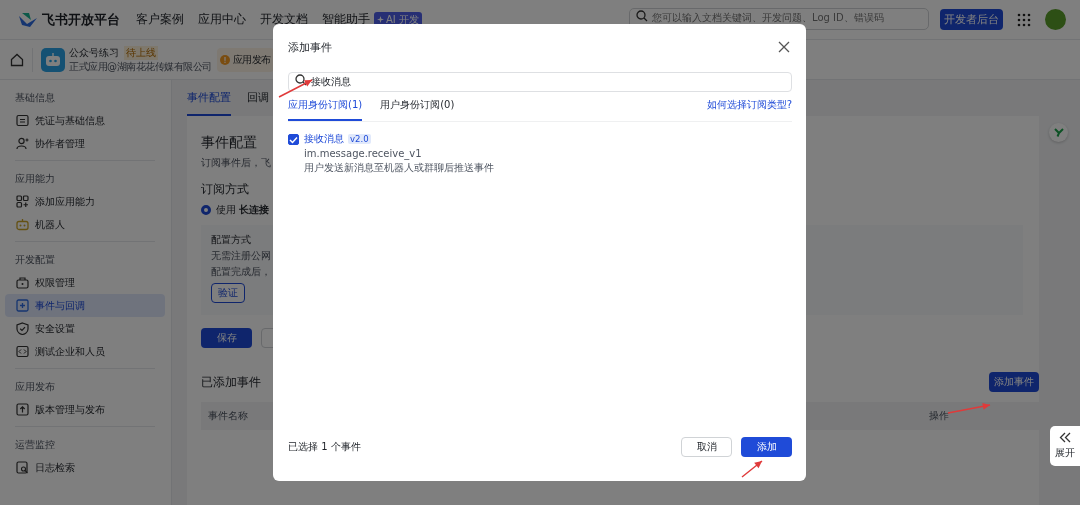 This screenshot has width=1080, height=505. I want to click on shield-icon, so click(22, 328).